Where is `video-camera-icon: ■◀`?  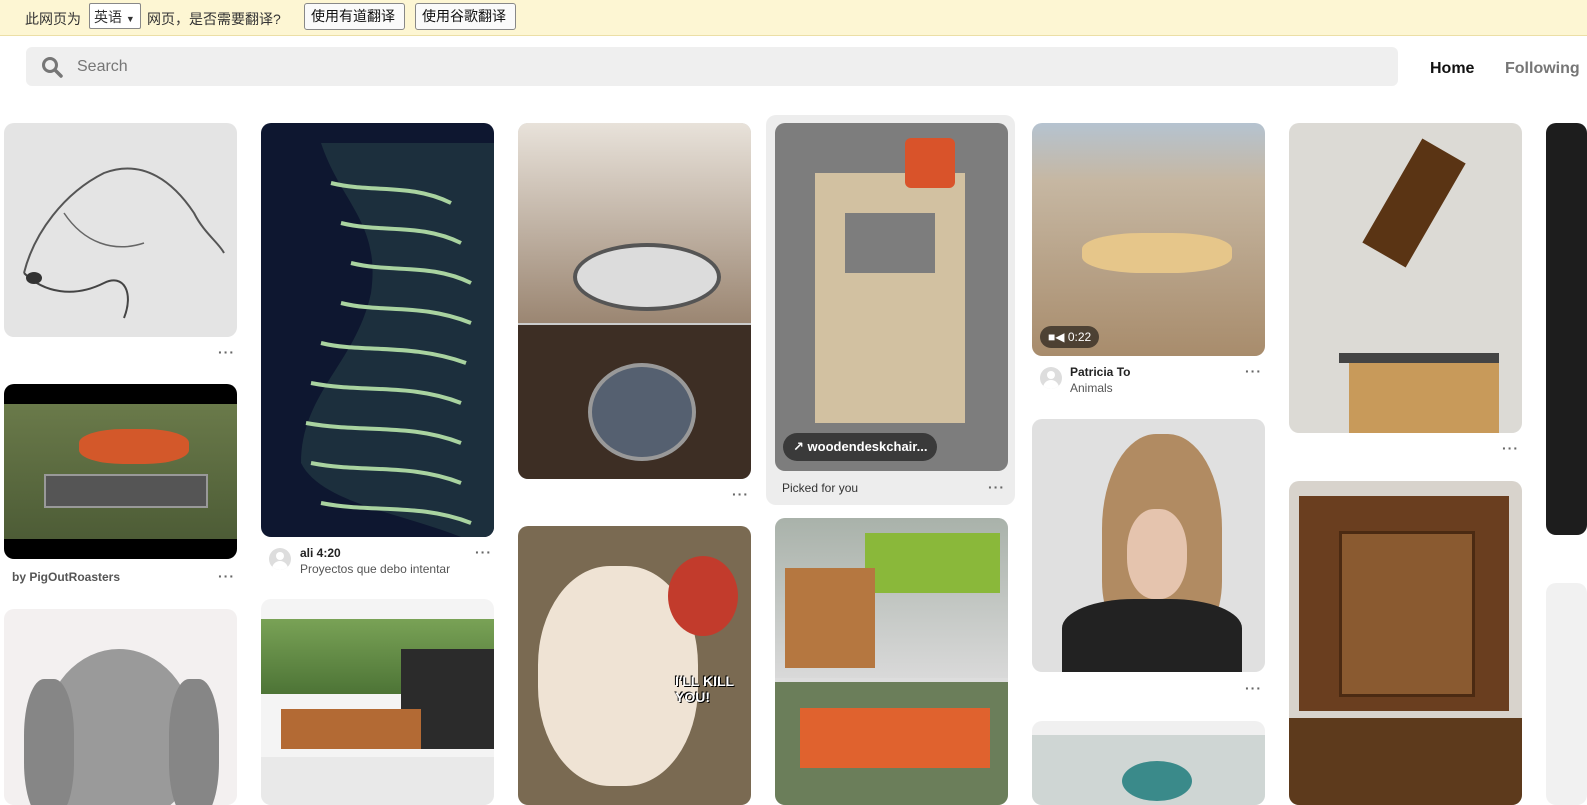
video-camera-icon: ■◀ is located at coordinates (1056, 337).